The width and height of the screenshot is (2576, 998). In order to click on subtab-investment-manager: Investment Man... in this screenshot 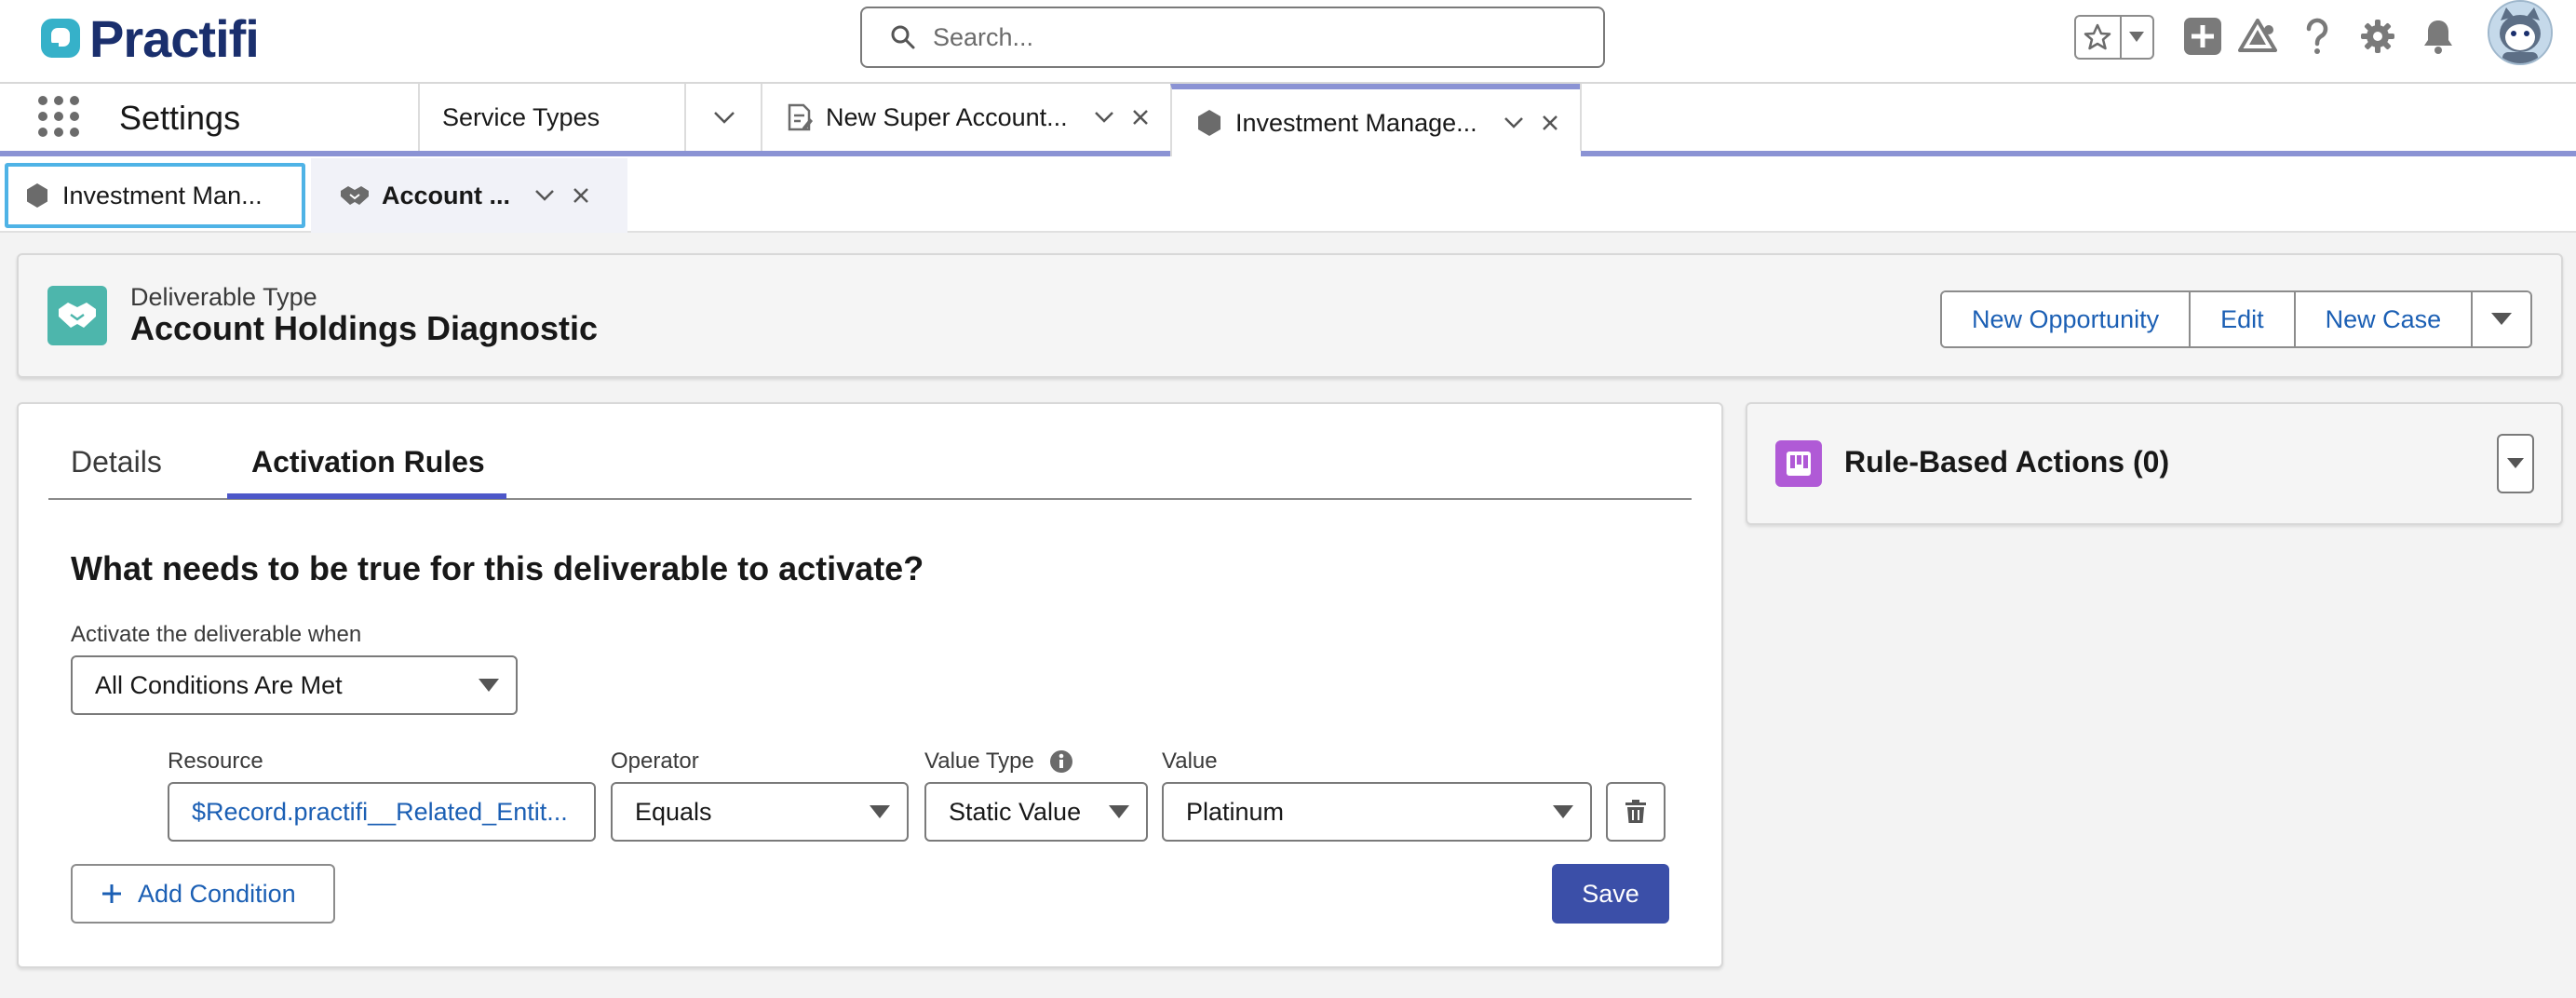, I will do `click(155, 195)`.